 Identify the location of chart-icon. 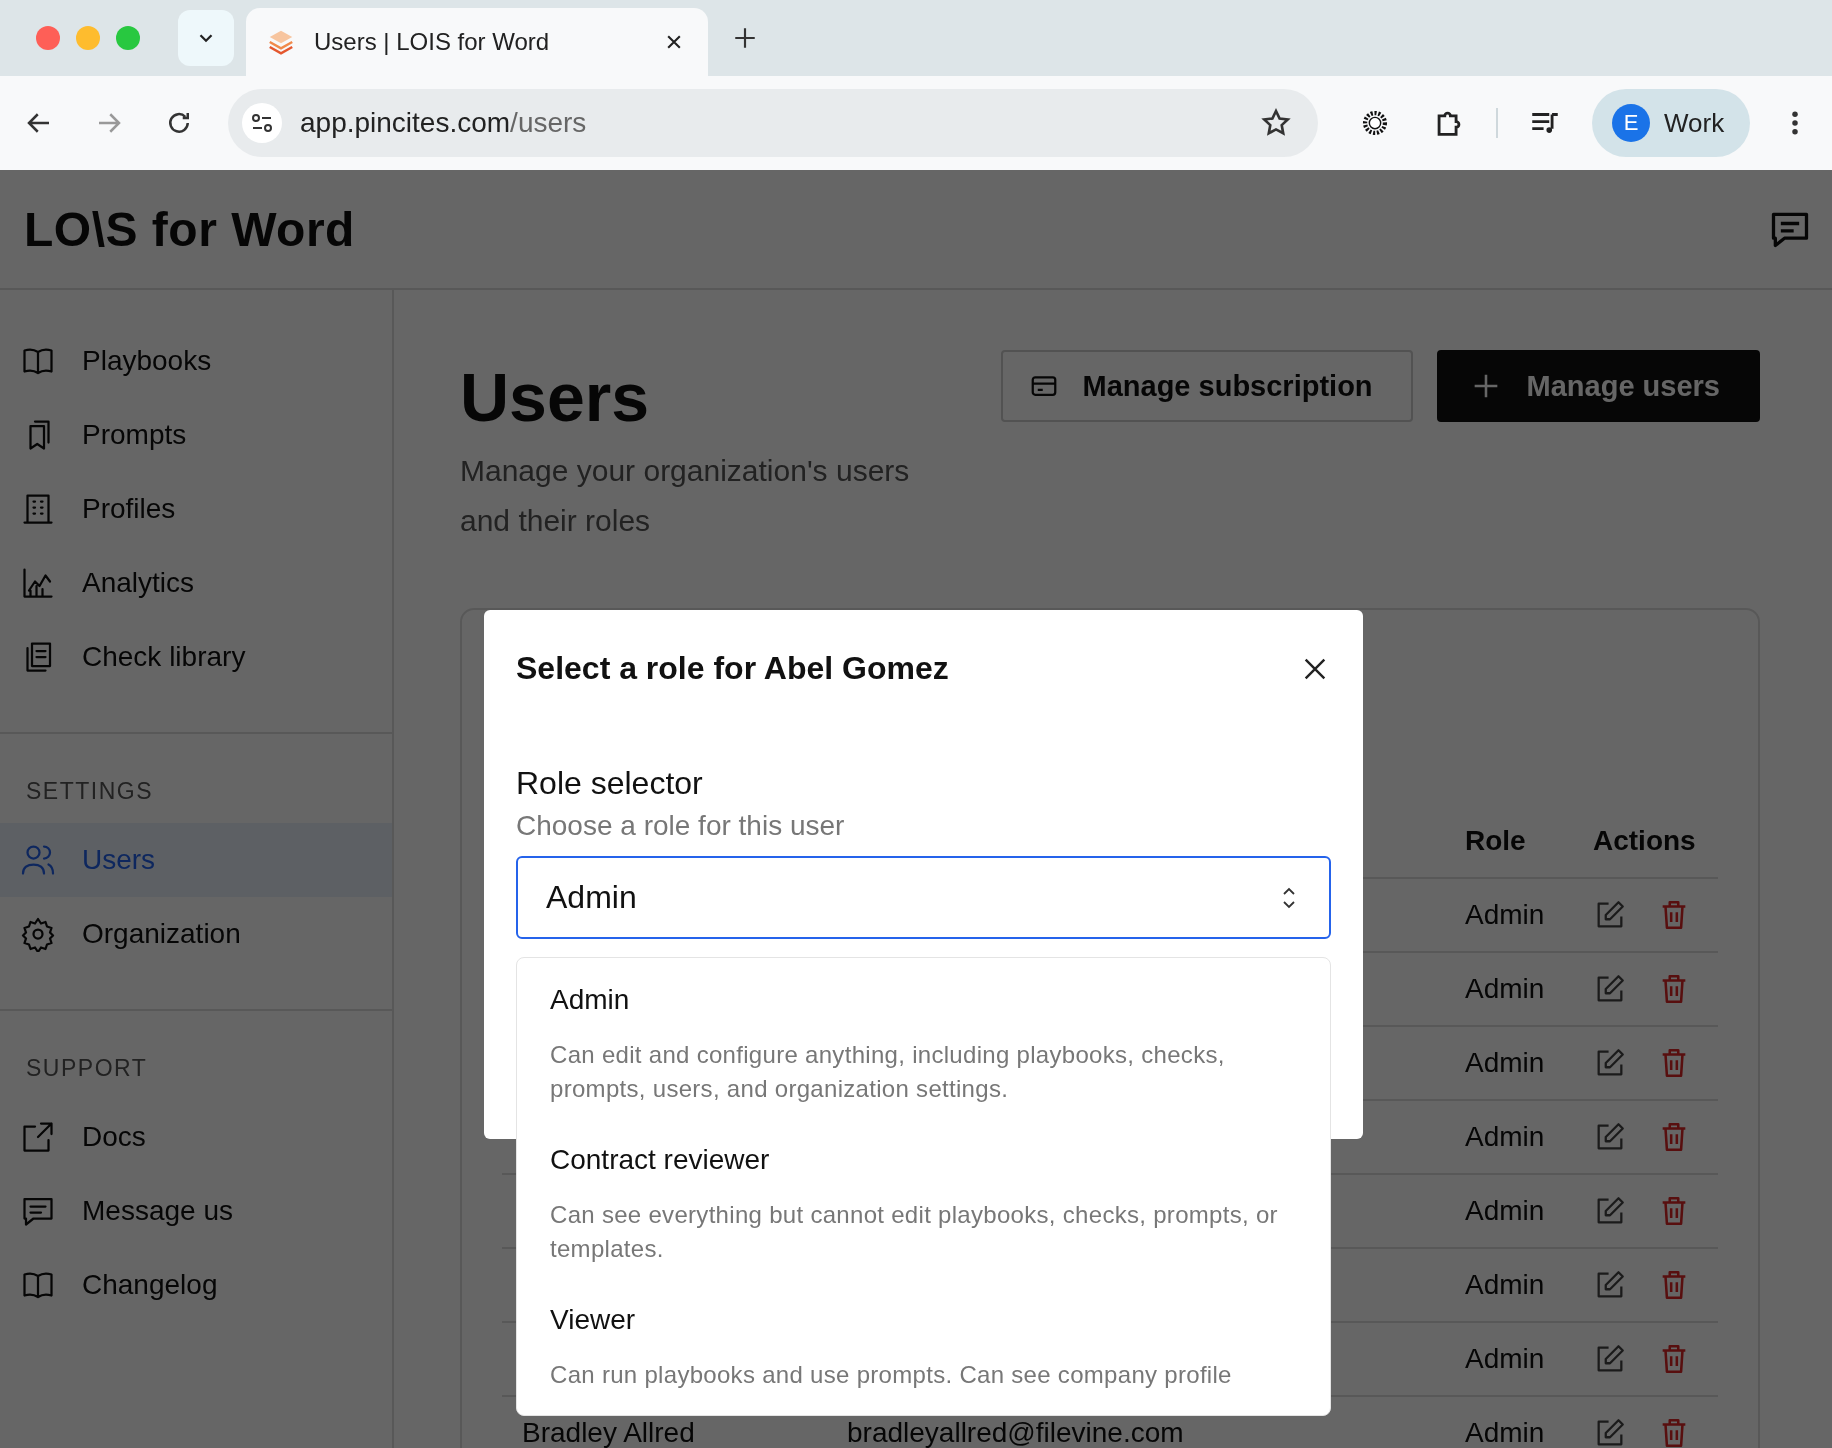
(38, 583).